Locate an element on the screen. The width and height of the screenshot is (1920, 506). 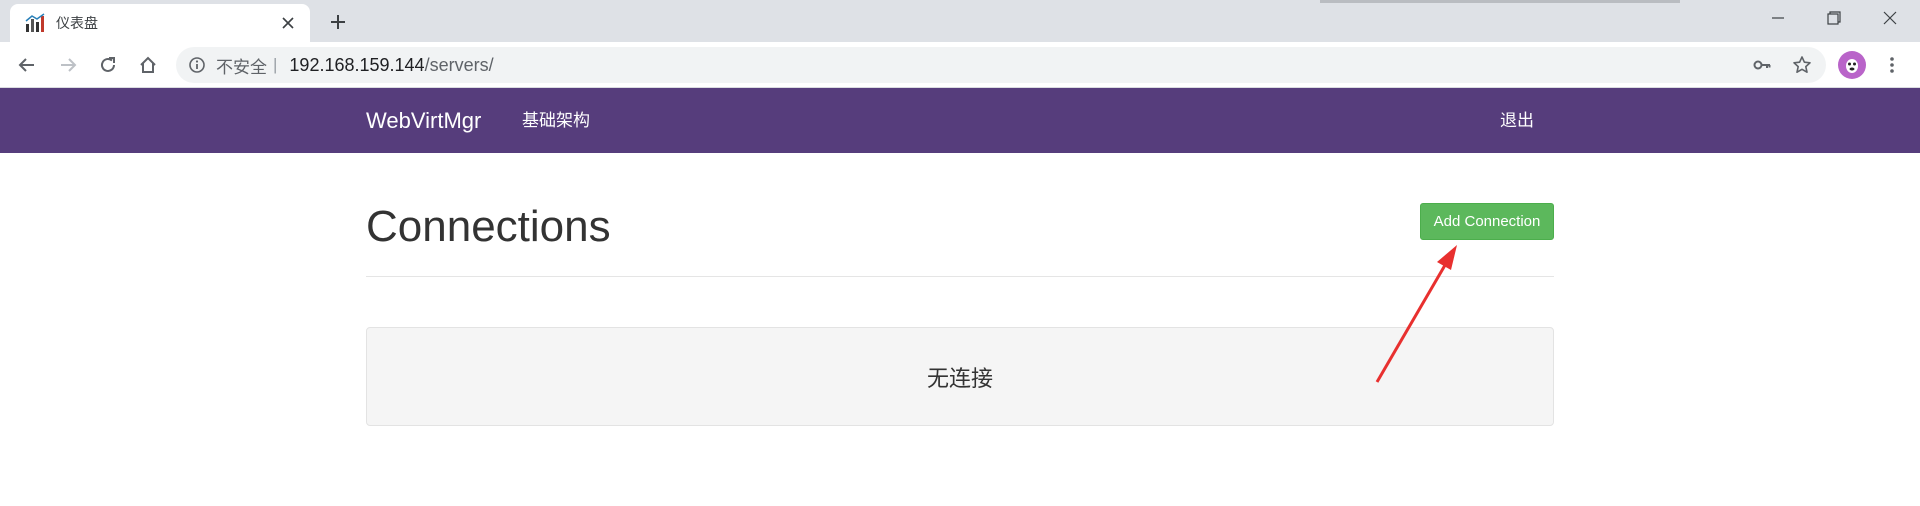
tab-close-icon is located at coordinates (288, 23).